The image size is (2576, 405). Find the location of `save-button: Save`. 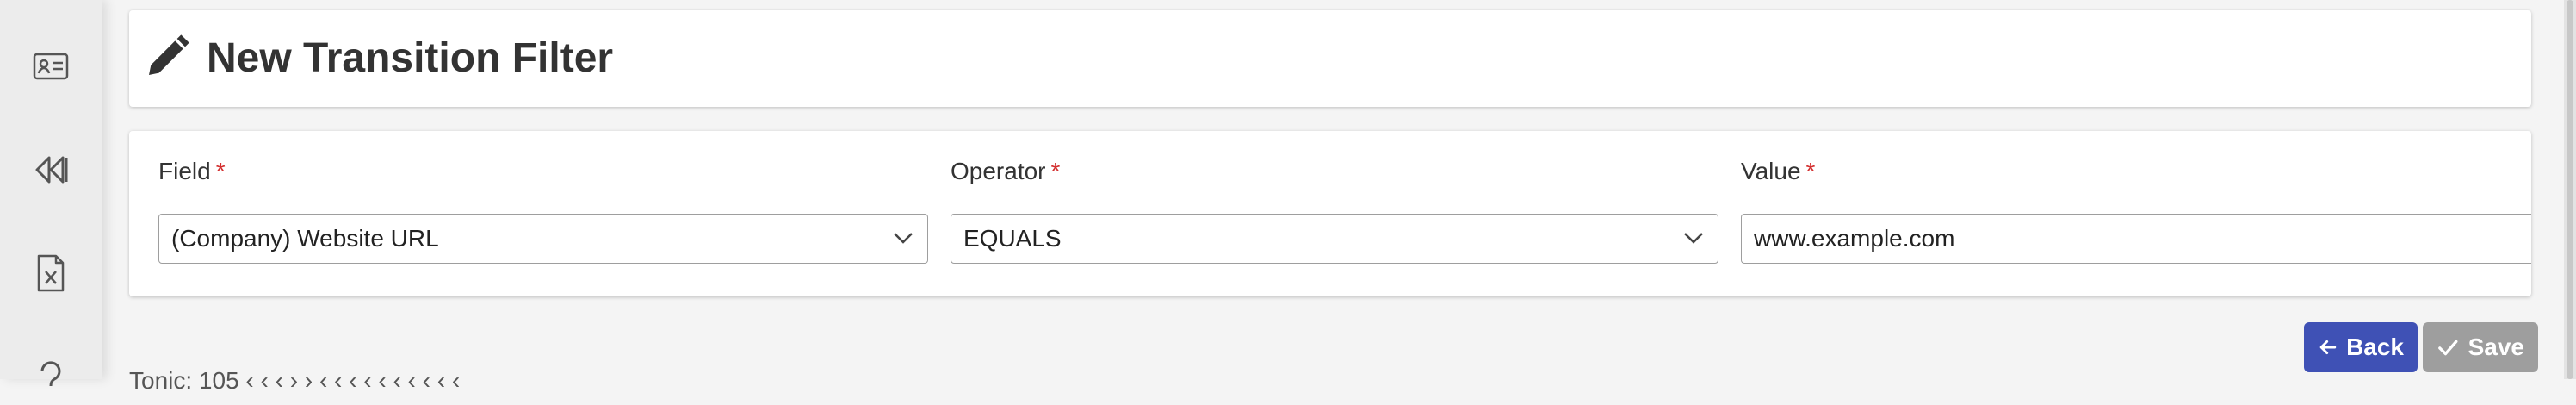

save-button: Save is located at coordinates (2480, 347).